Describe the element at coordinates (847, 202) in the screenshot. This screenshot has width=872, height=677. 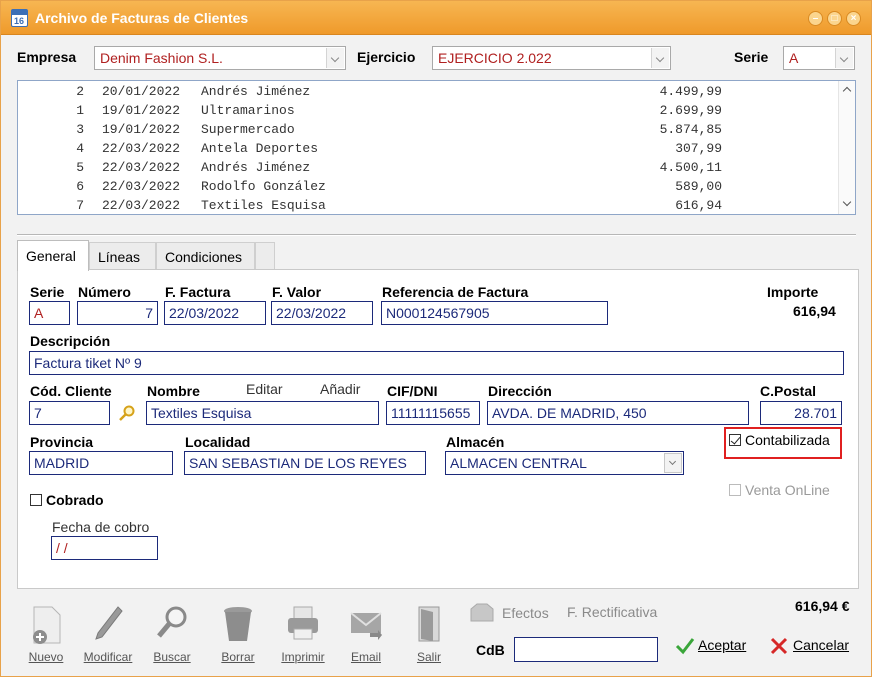
I see `scroll-down-icon` at that location.